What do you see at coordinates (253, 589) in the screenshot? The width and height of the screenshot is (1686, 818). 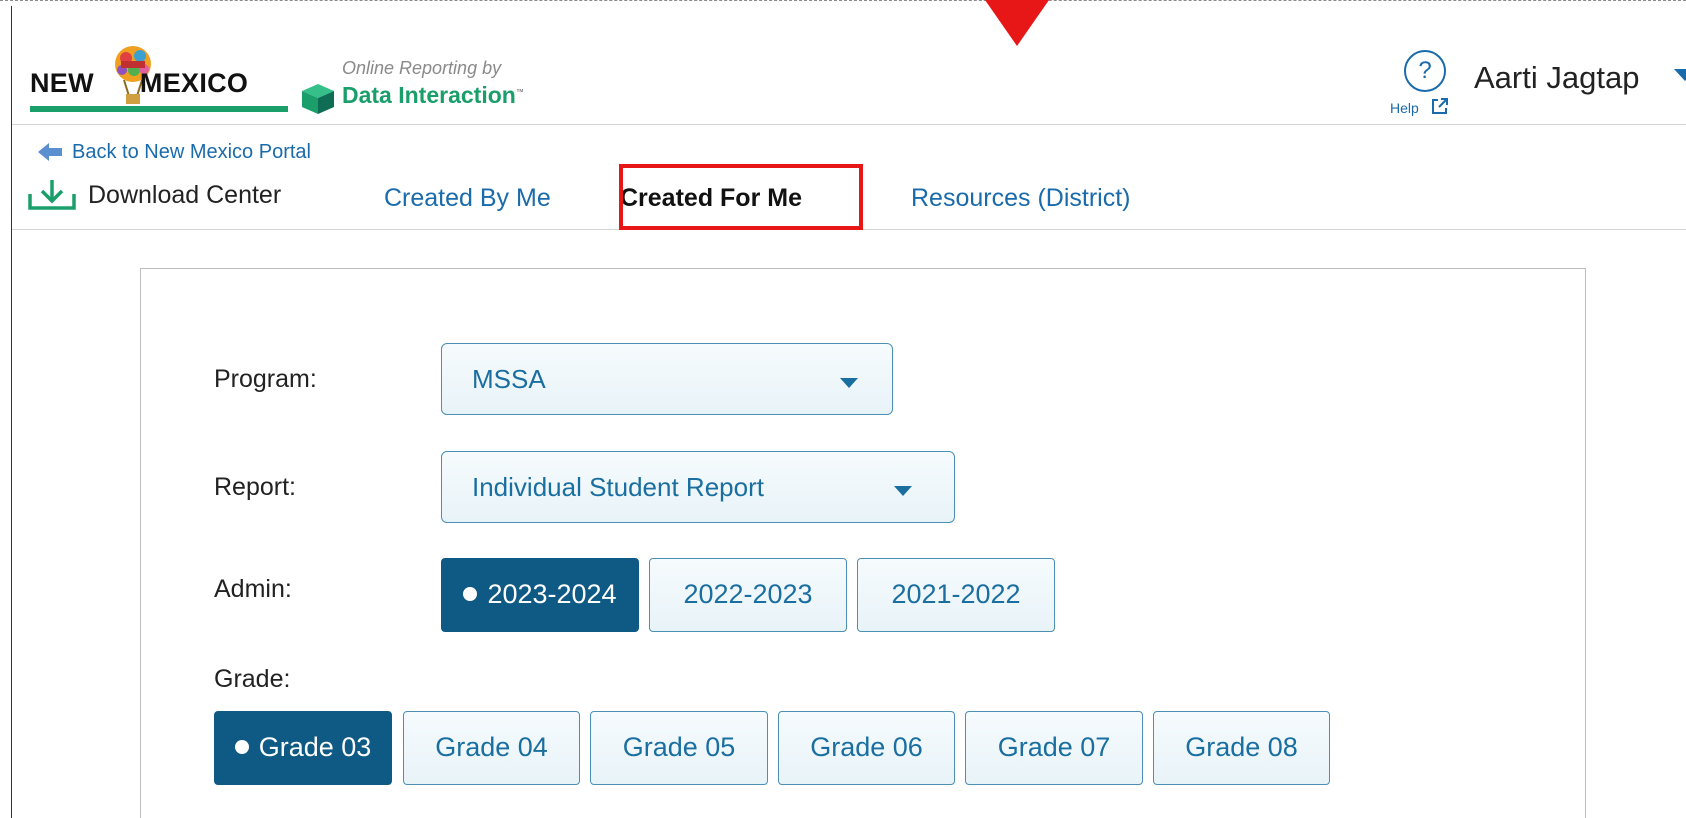 I see `admin-label: Admin:` at bounding box center [253, 589].